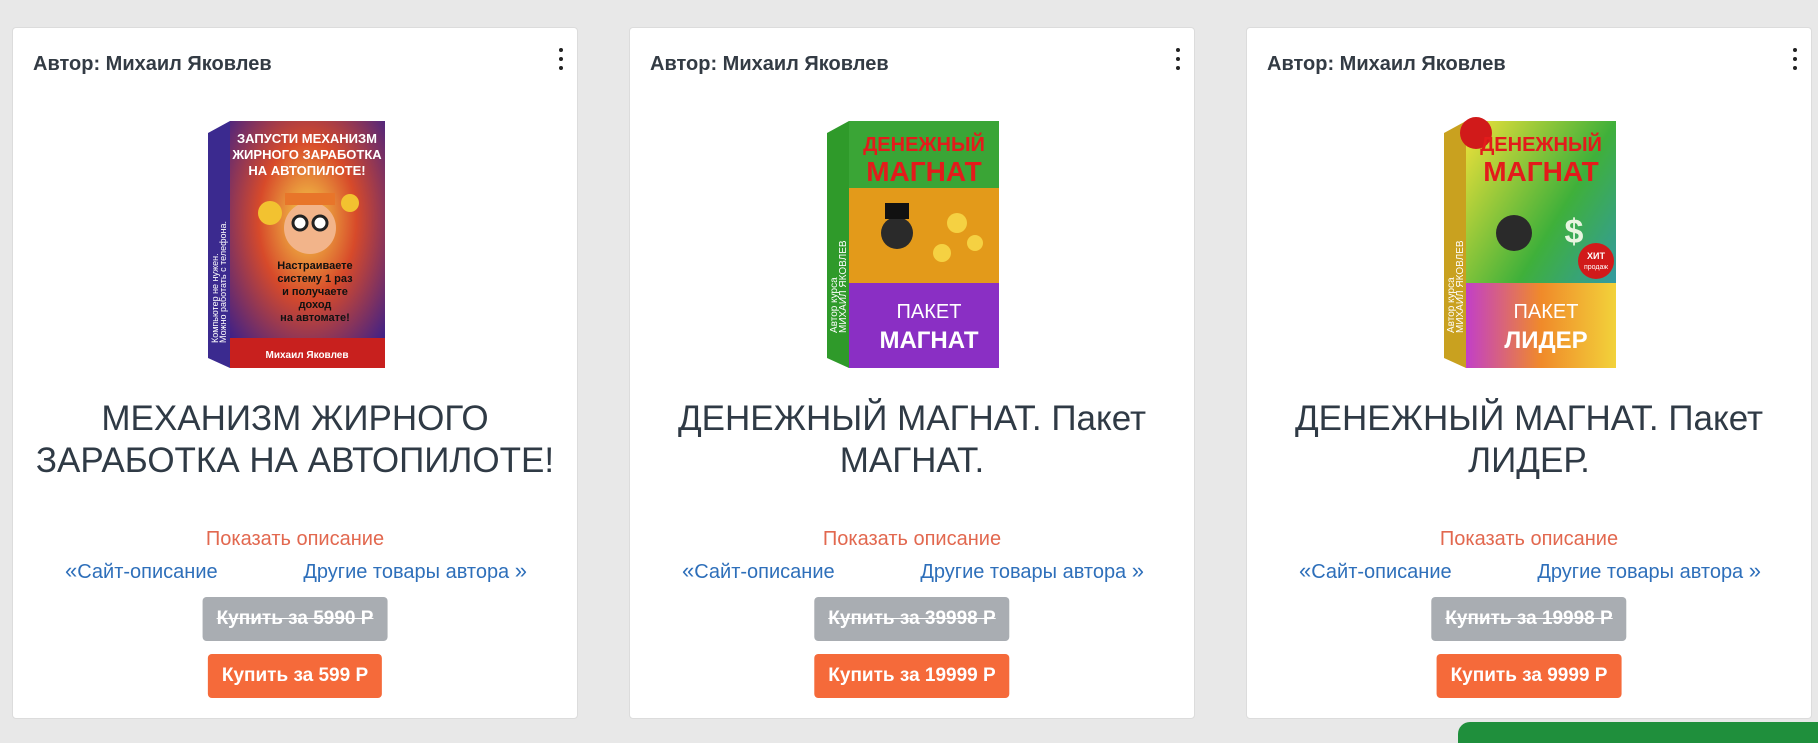 This screenshot has width=1818, height=743. I want to click on old-price-button: Купить за 19998 Р, so click(1529, 619).